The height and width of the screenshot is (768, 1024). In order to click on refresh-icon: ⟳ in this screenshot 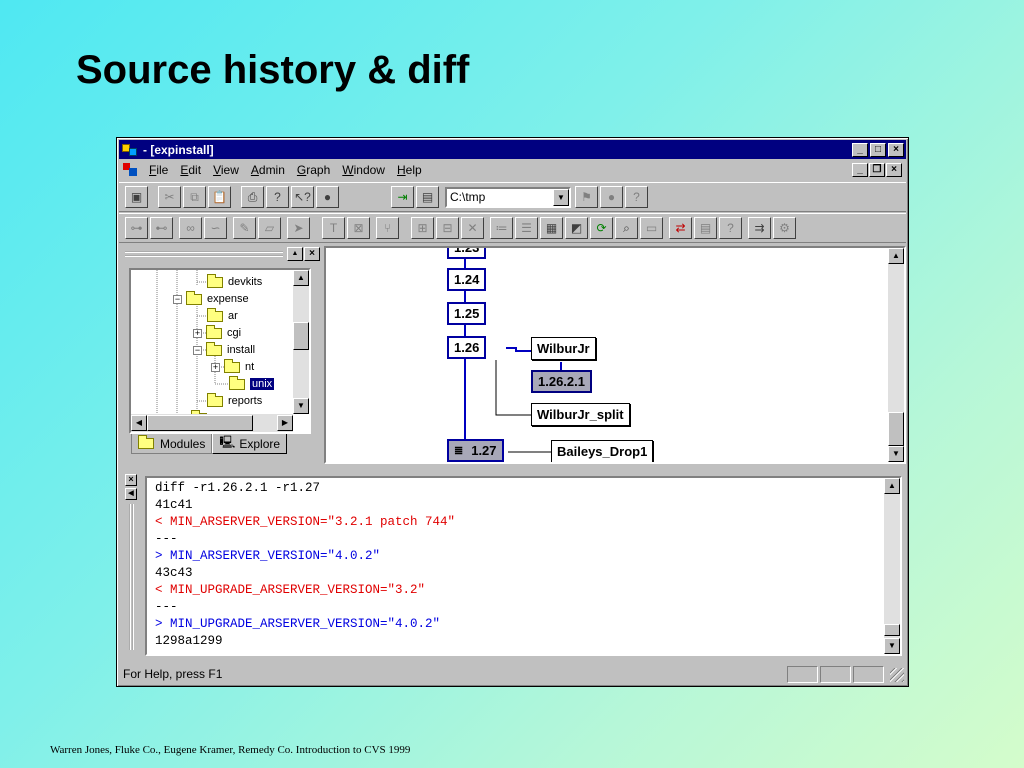, I will do `click(601, 228)`.